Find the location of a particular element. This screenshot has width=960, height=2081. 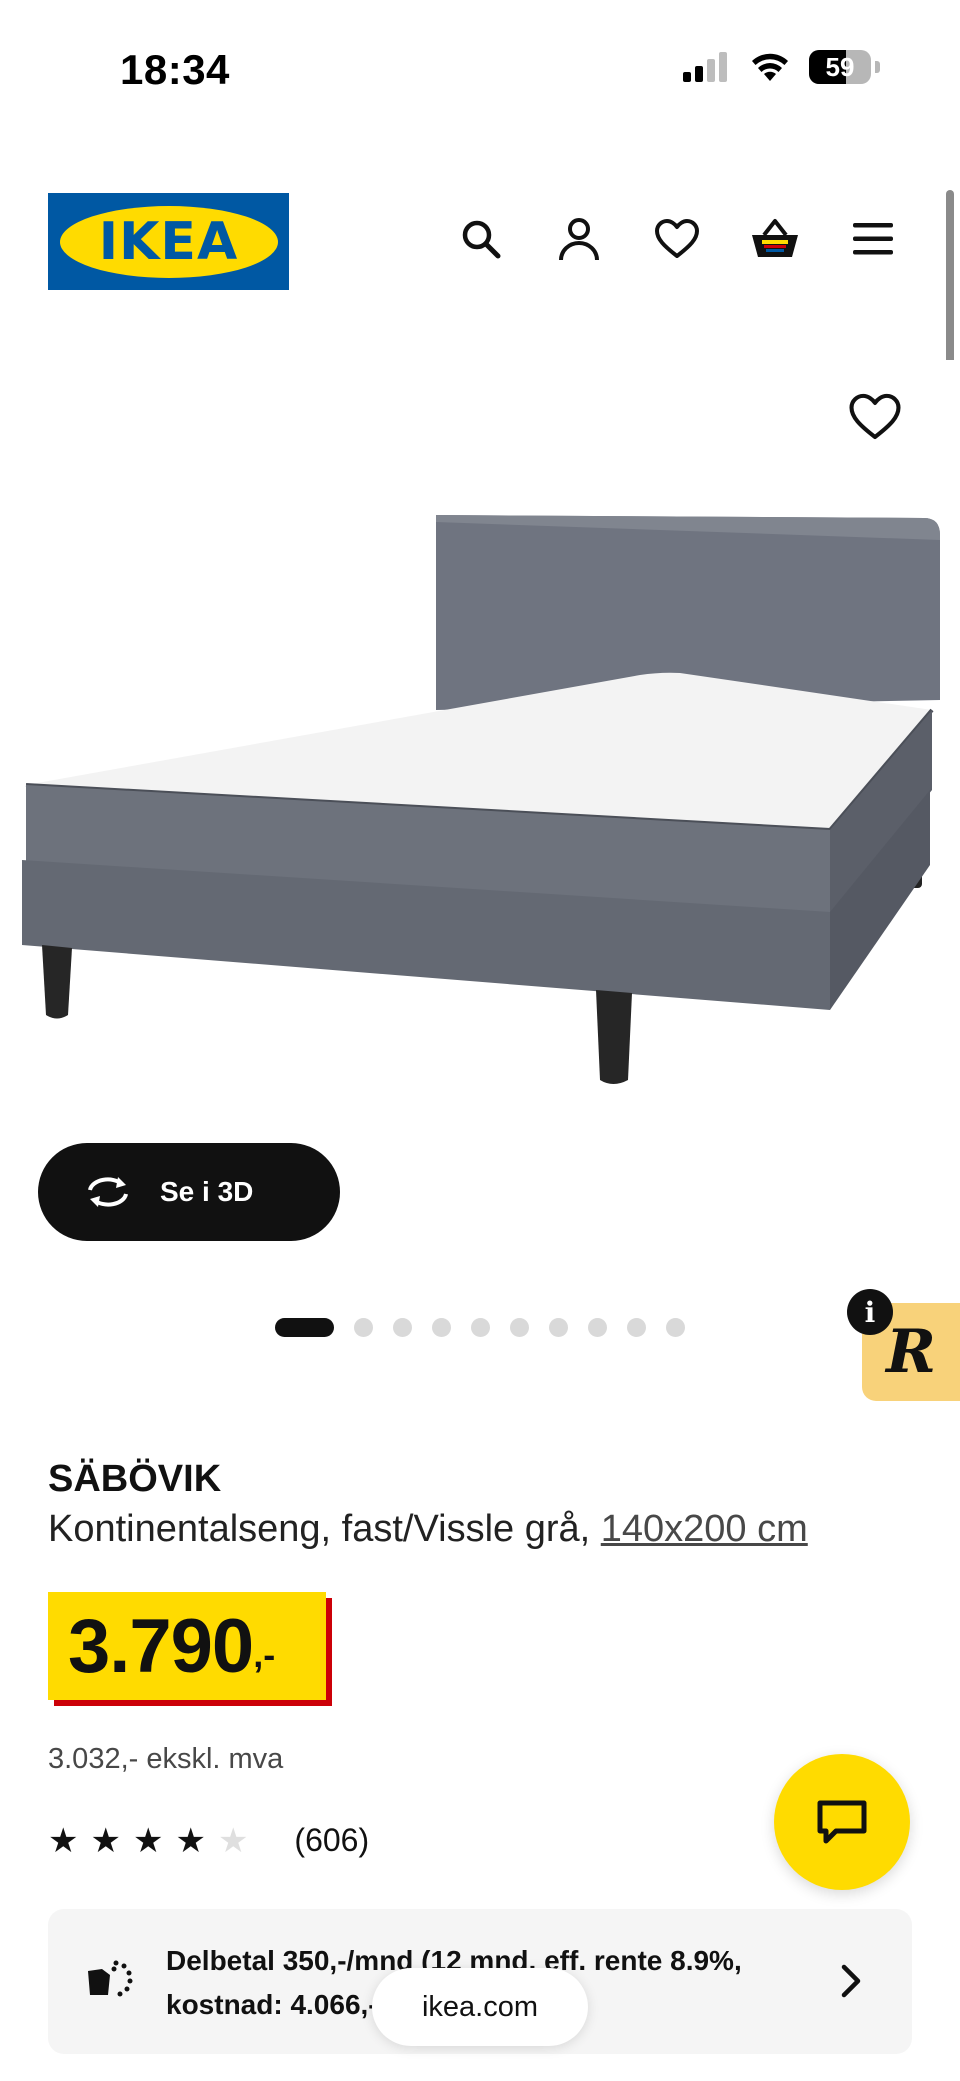

logo-text: IKEA is located at coordinates (168, 241).